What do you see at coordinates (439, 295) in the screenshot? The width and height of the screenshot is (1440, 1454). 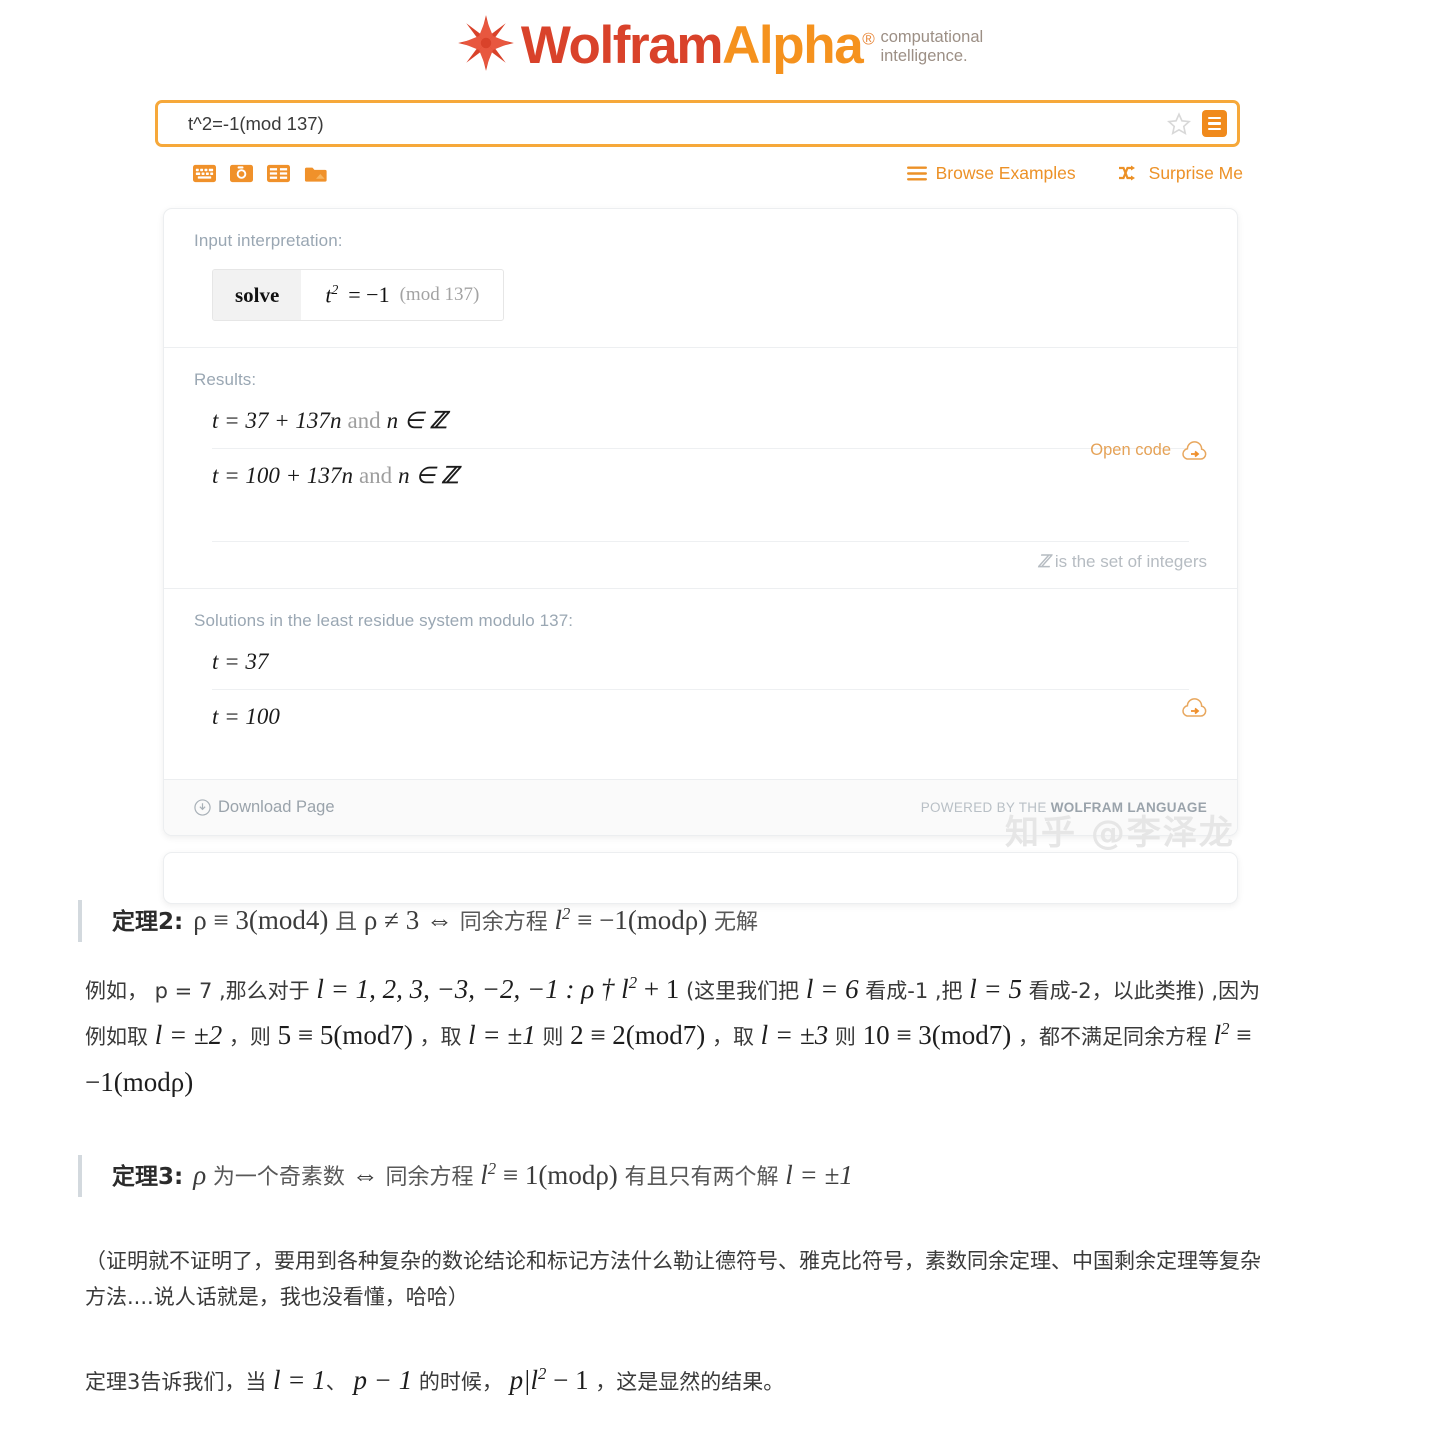 I see `interp-modulus: (mod 137)` at bounding box center [439, 295].